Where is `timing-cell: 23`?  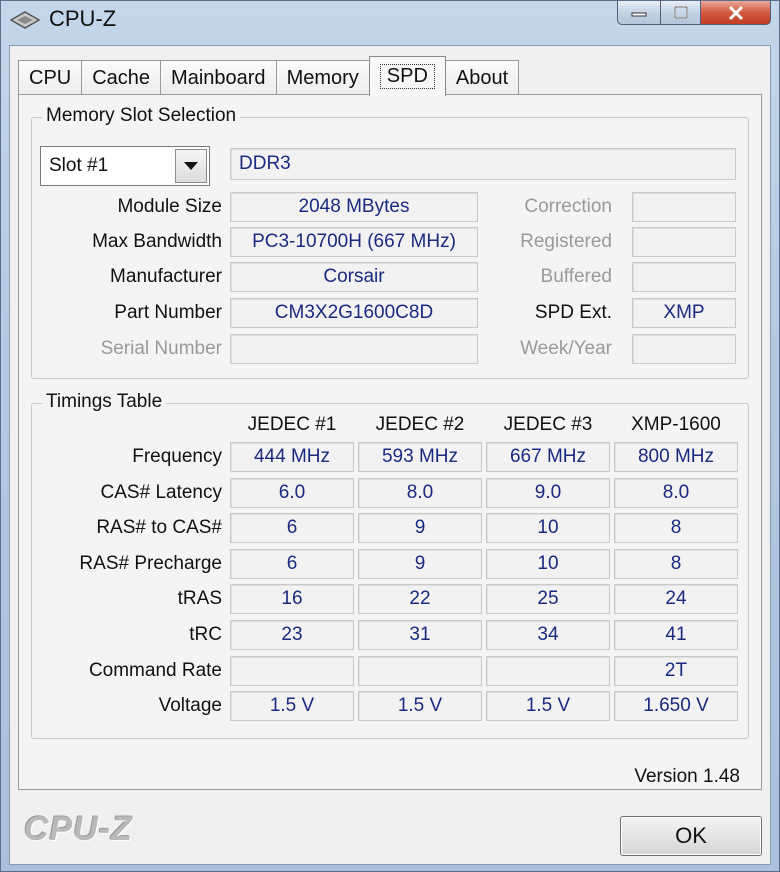 timing-cell: 23 is located at coordinates (292, 635).